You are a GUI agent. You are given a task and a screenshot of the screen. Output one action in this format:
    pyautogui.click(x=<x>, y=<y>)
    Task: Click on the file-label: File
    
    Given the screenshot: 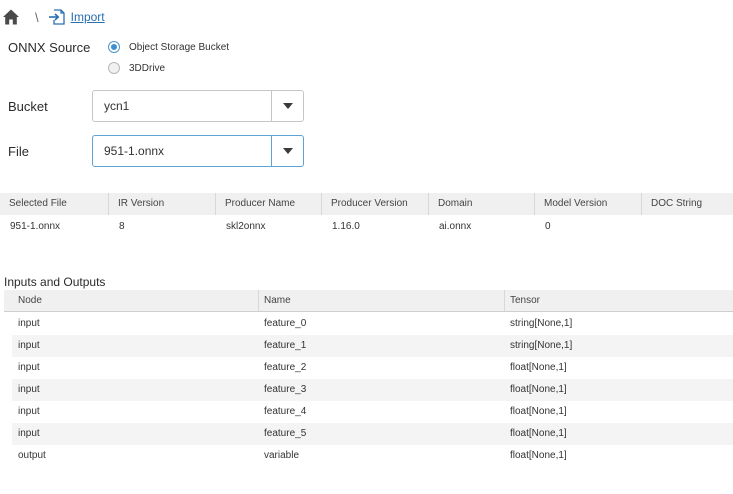 What is the action you would take?
    pyautogui.click(x=18, y=151)
    